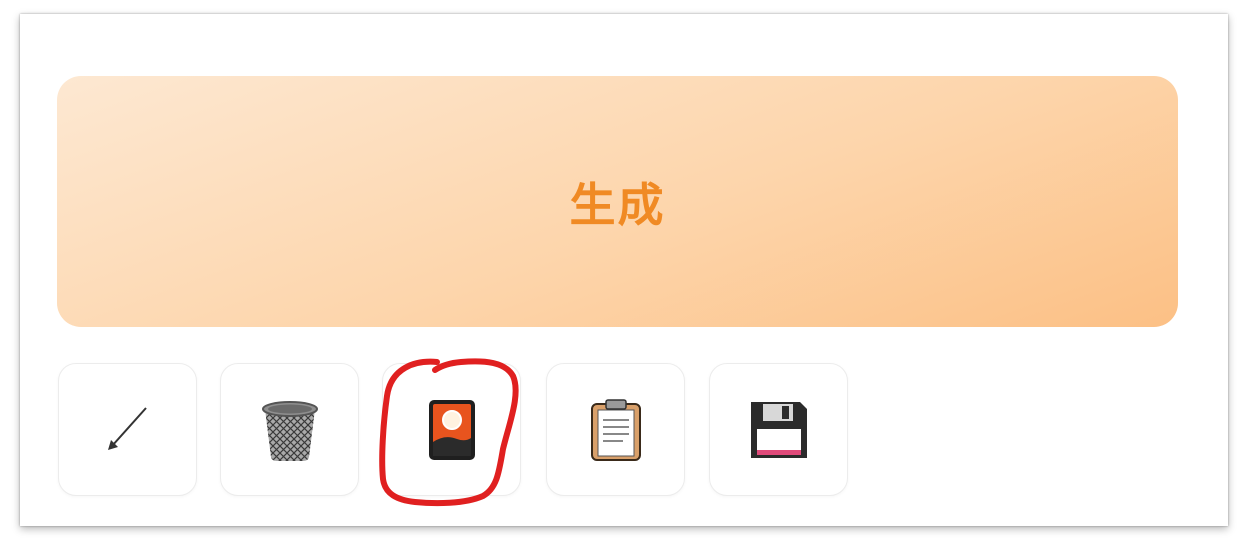 The image size is (1249, 554). I want to click on arrow-down-left-icon, so click(128, 430).